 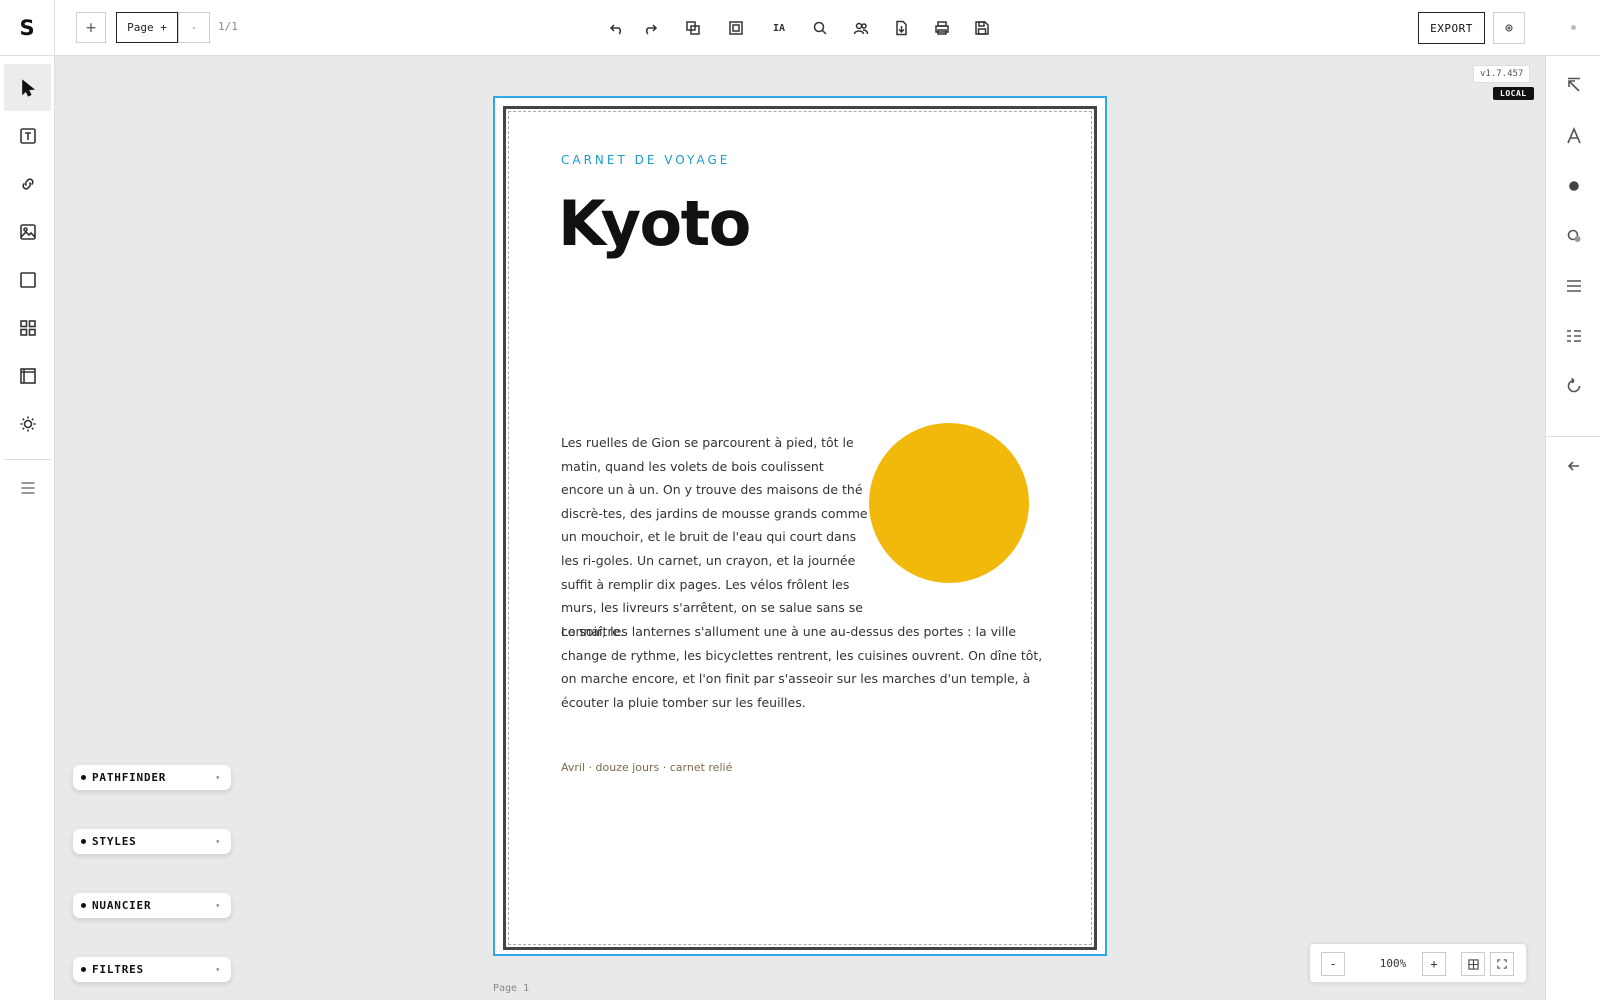 What do you see at coordinates (1434, 964) in the screenshot?
I see `zoom-in-button: +` at bounding box center [1434, 964].